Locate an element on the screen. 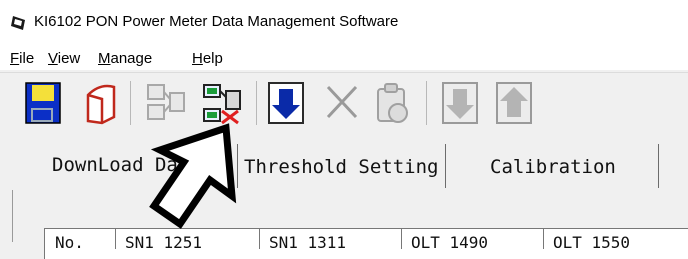  save-button is located at coordinates (42, 103).